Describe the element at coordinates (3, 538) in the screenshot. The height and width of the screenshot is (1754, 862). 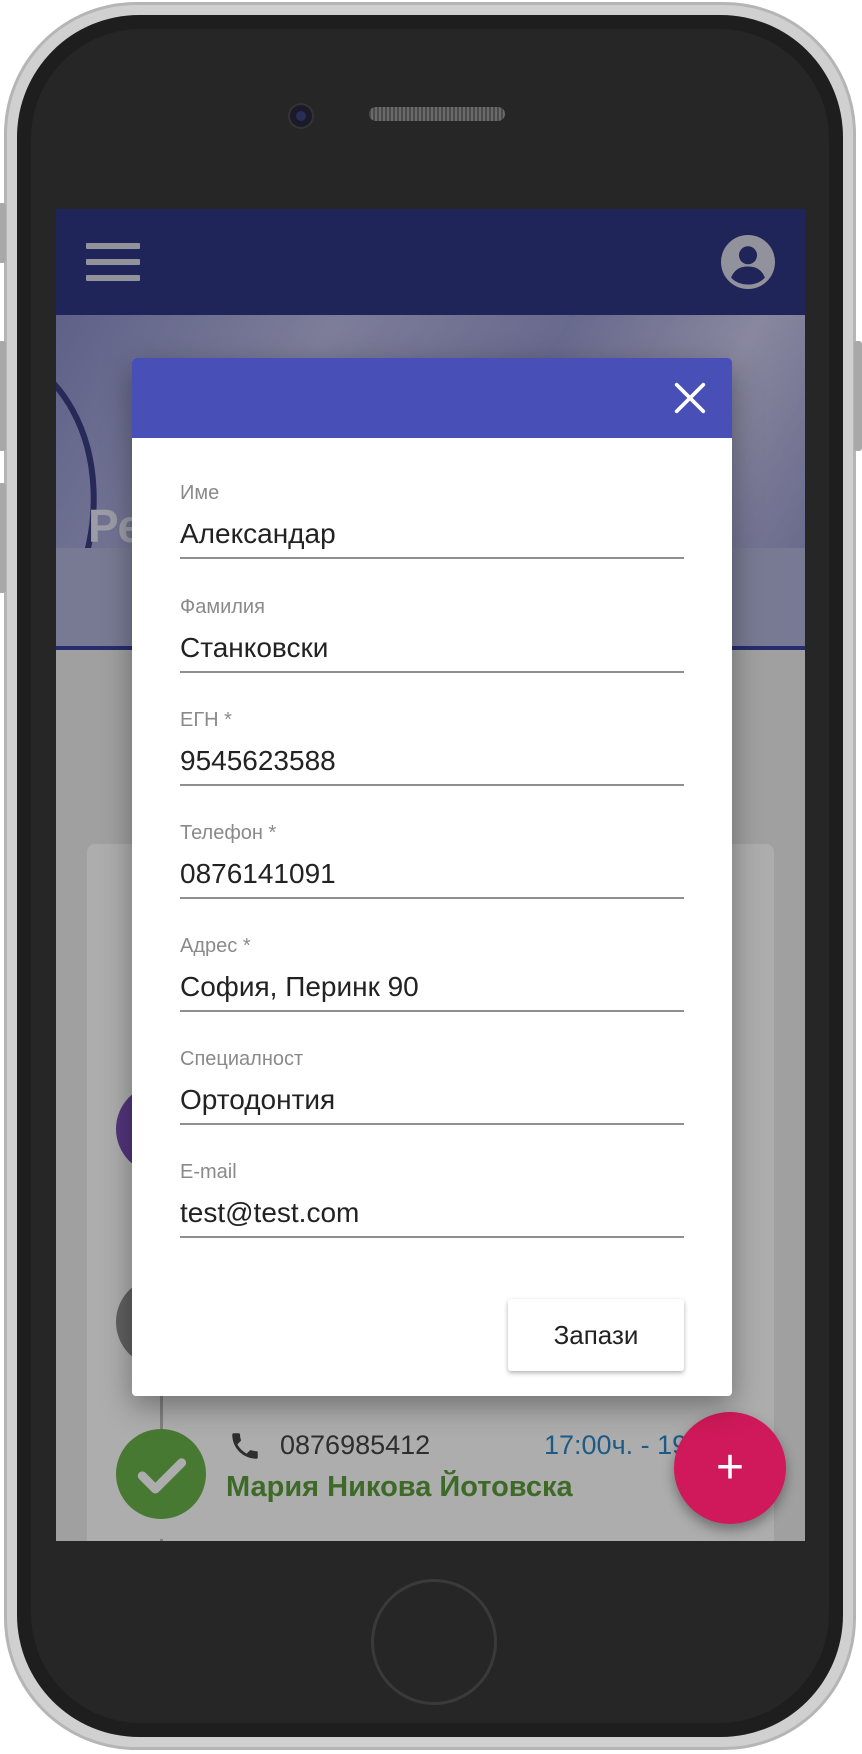
I see `volume-down-button` at that location.